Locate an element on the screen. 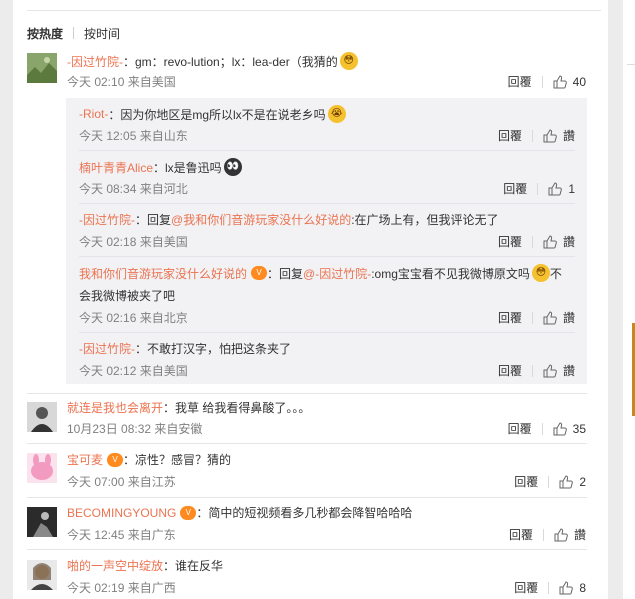 This screenshot has height=599, width=635. comment-actions: 回覆 8 is located at coordinates (550, 587).